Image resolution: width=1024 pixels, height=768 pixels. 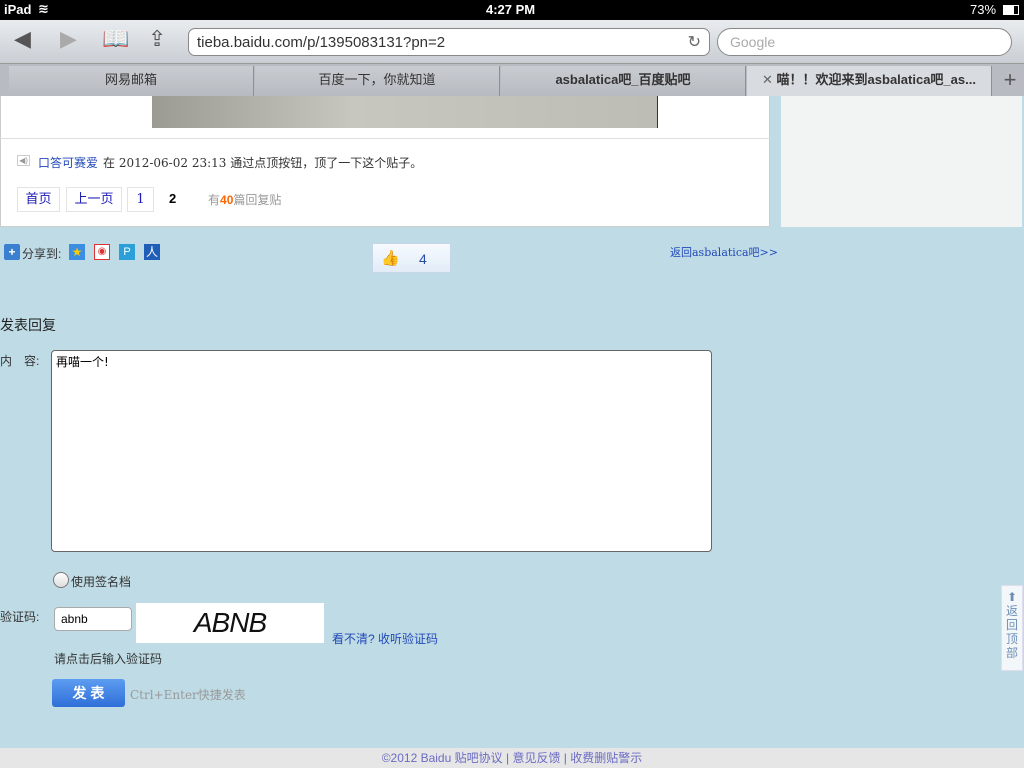 I want to click on thumbs-up-icon: 👍, so click(x=390, y=258).